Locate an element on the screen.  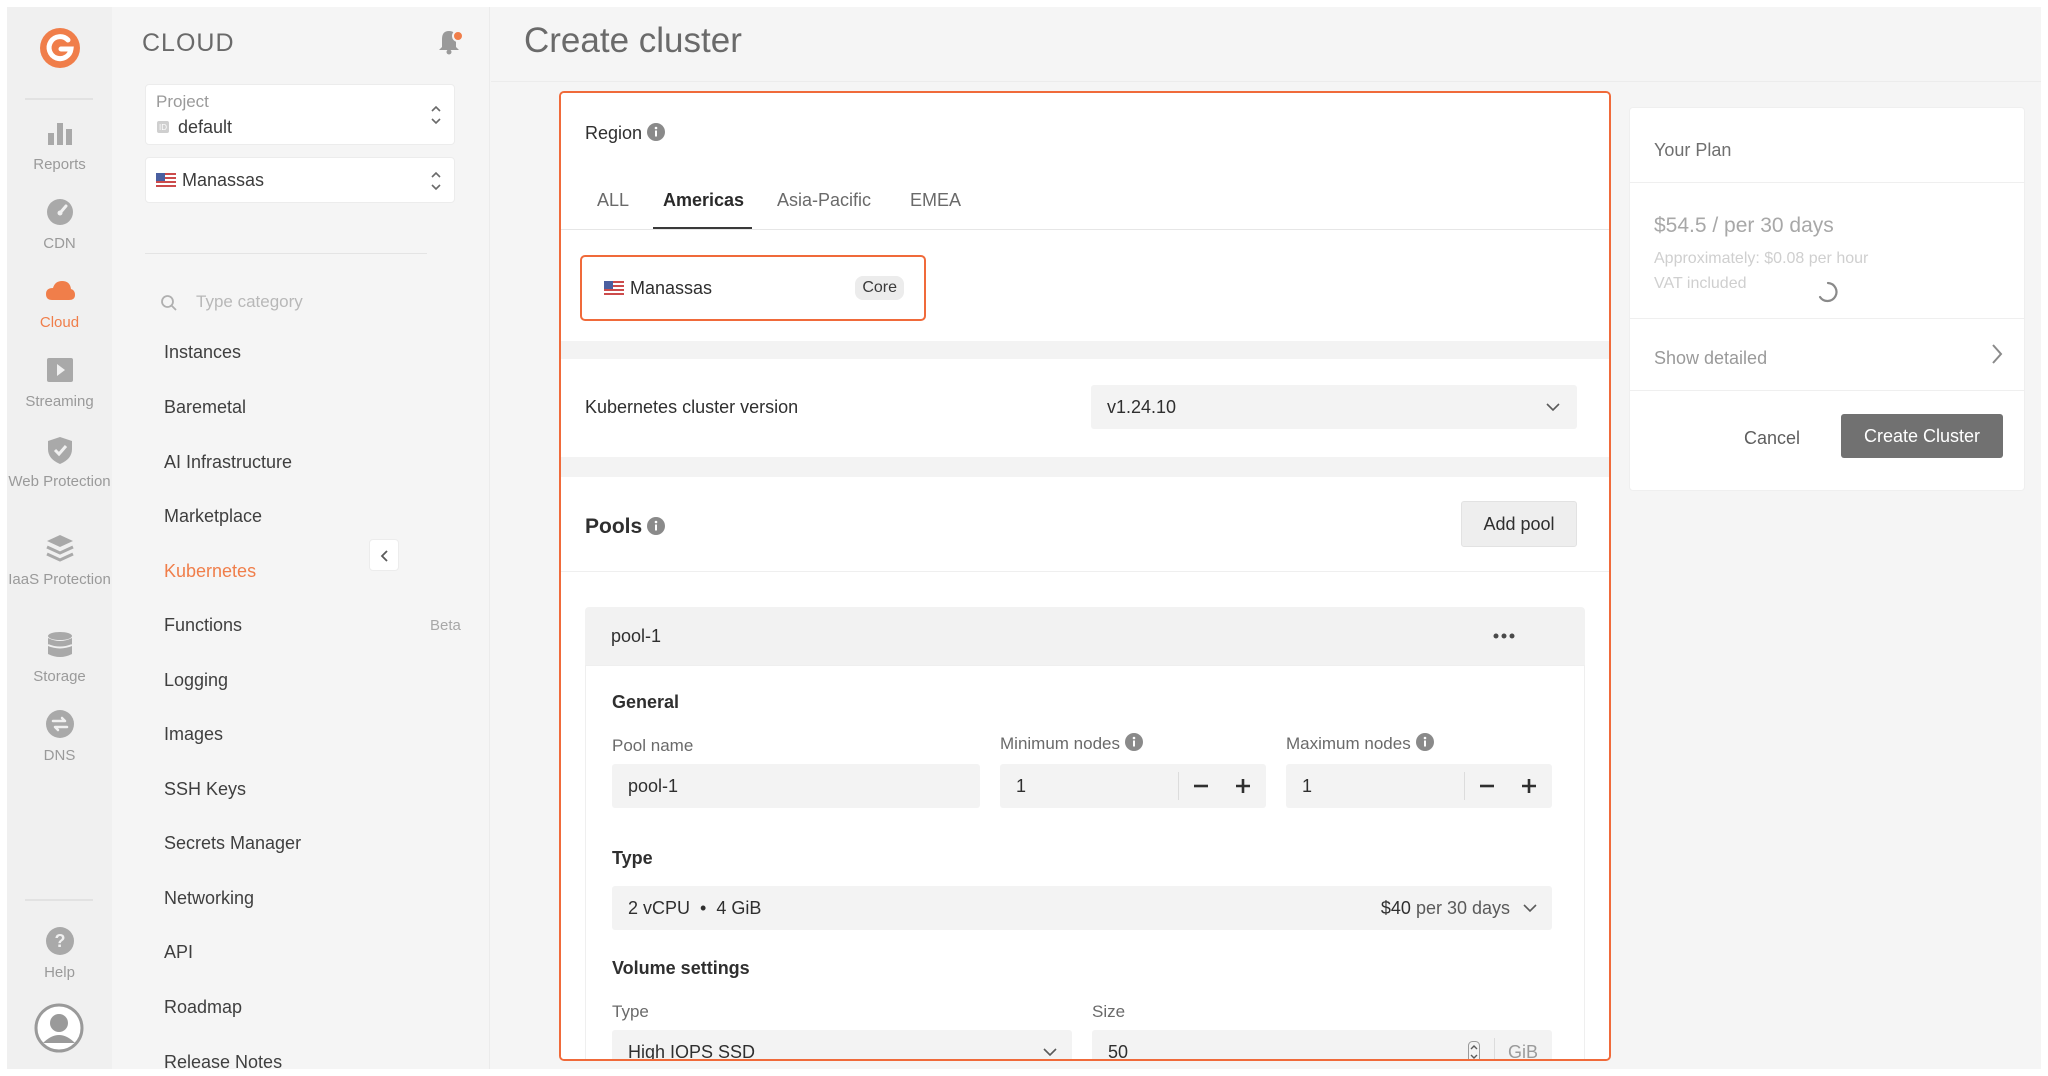
region-option-label: Manassas is located at coordinates (658, 288).